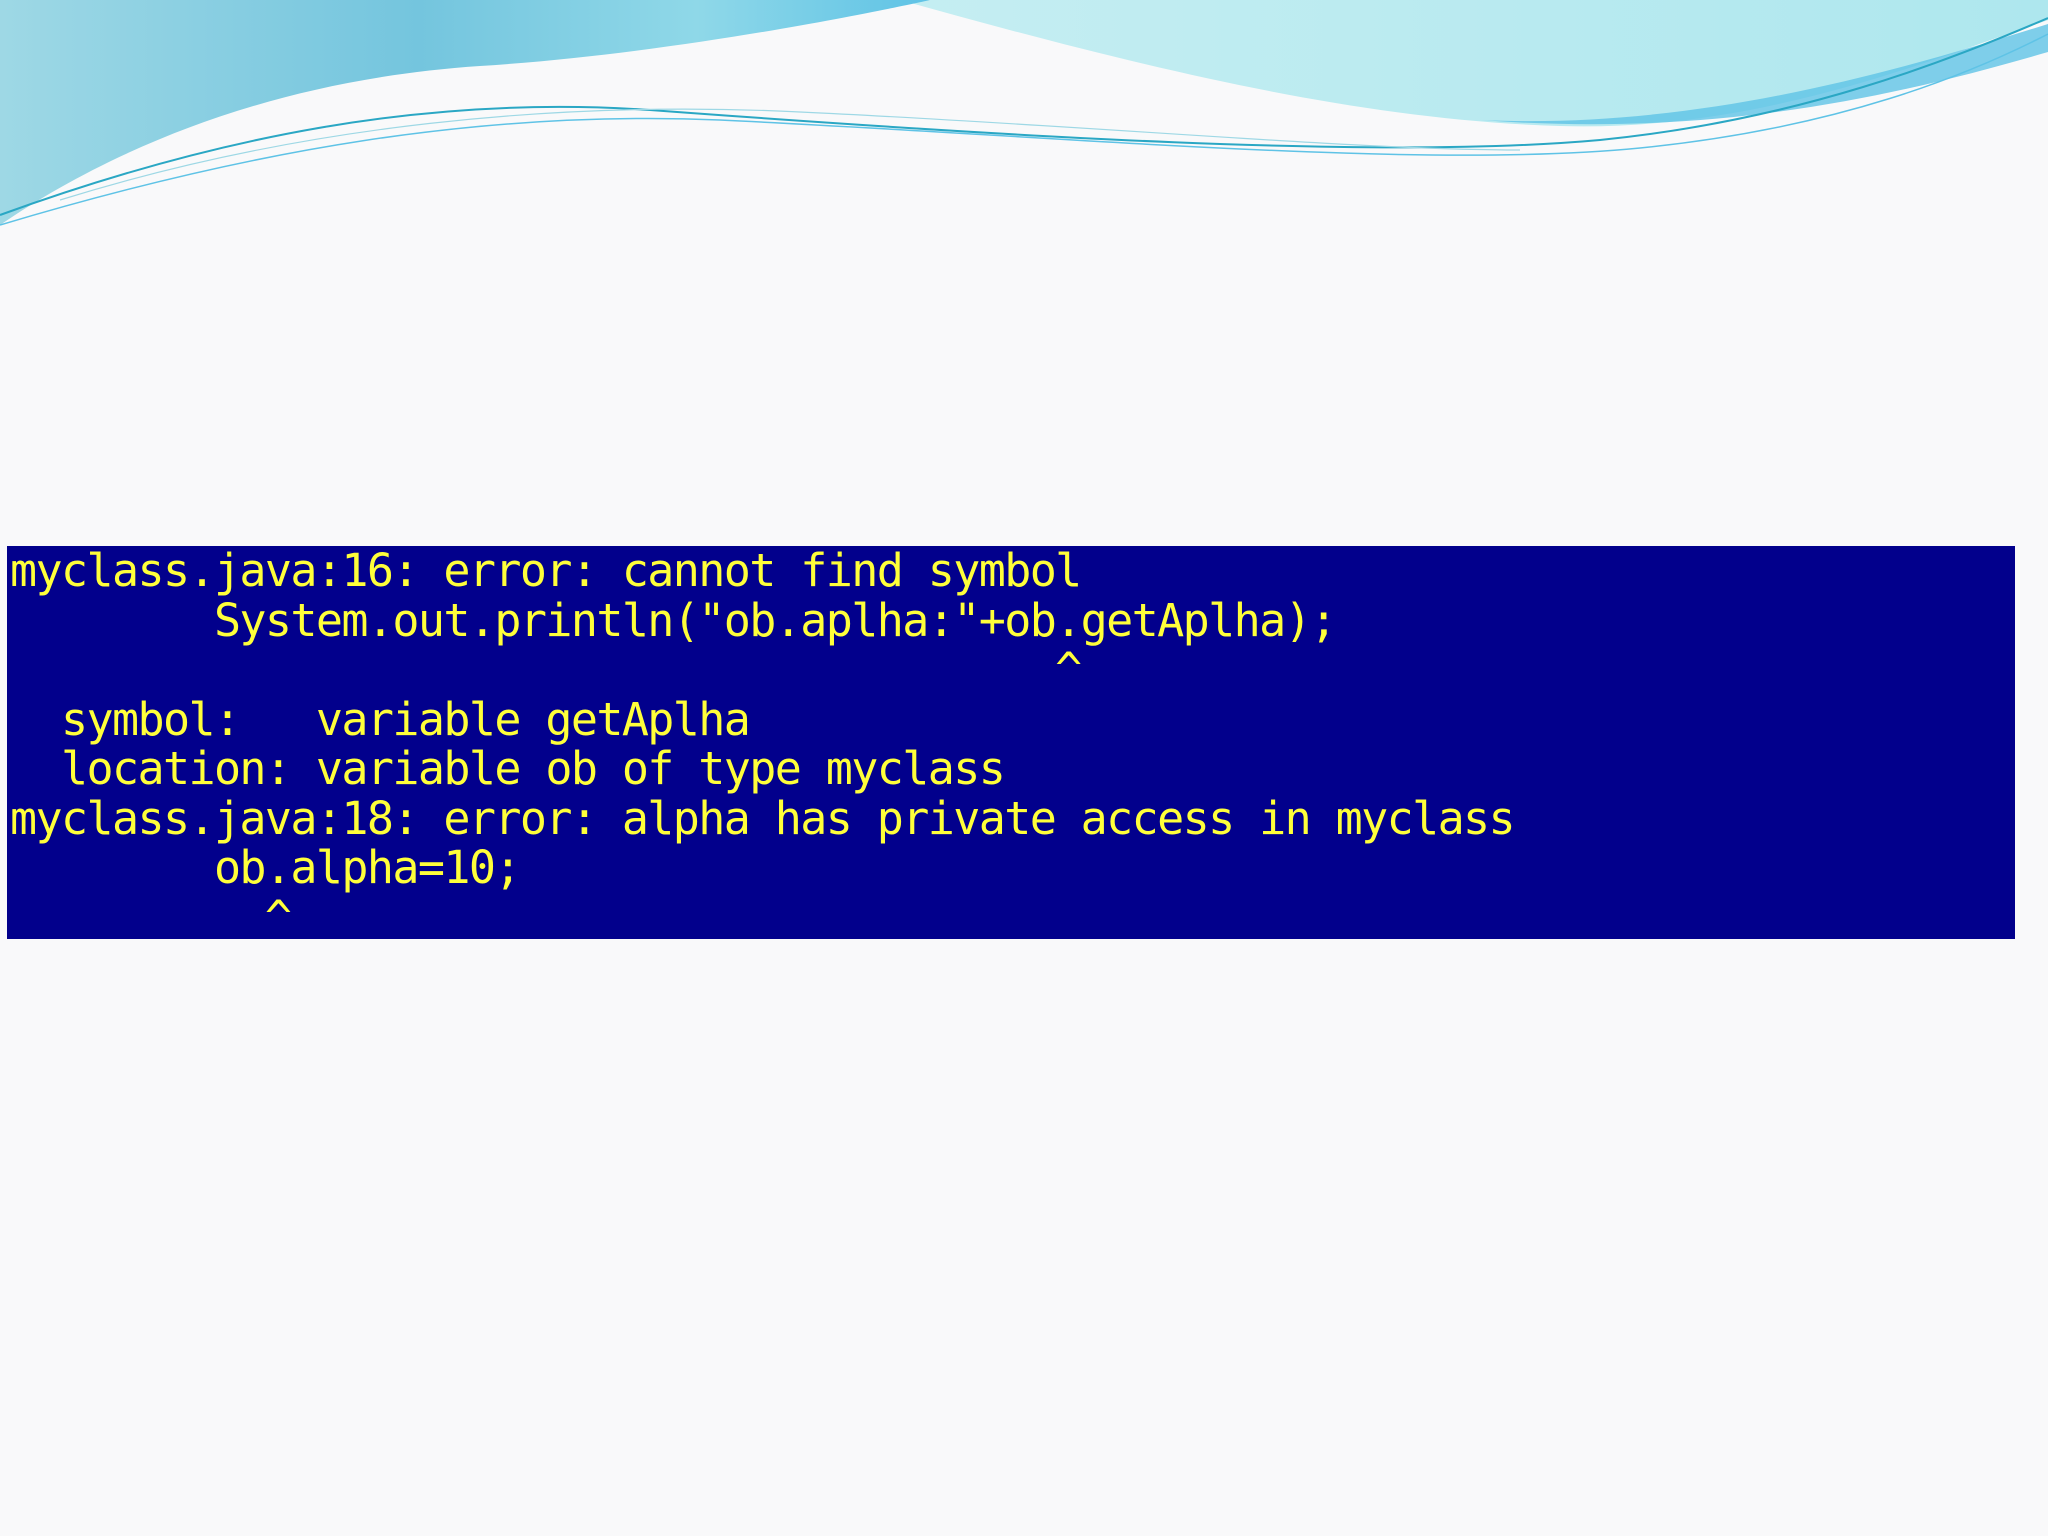 This screenshot has height=1536, width=2048. I want to click on wave-shape-left, so click(465, 112).